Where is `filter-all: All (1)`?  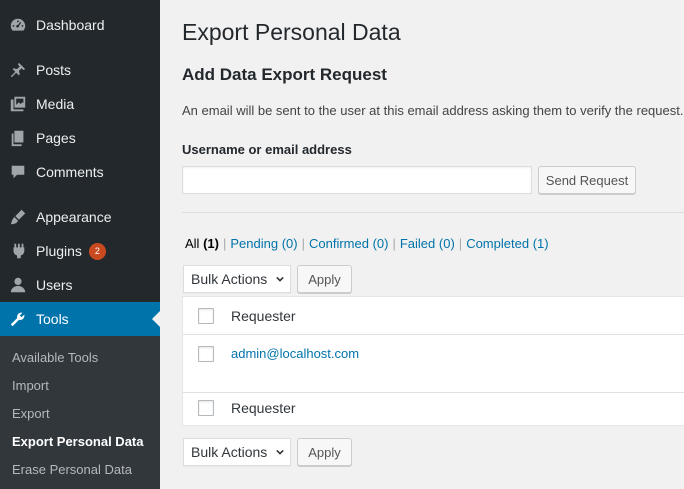
filter-all: All (1) is located at coordinates (202, 243).